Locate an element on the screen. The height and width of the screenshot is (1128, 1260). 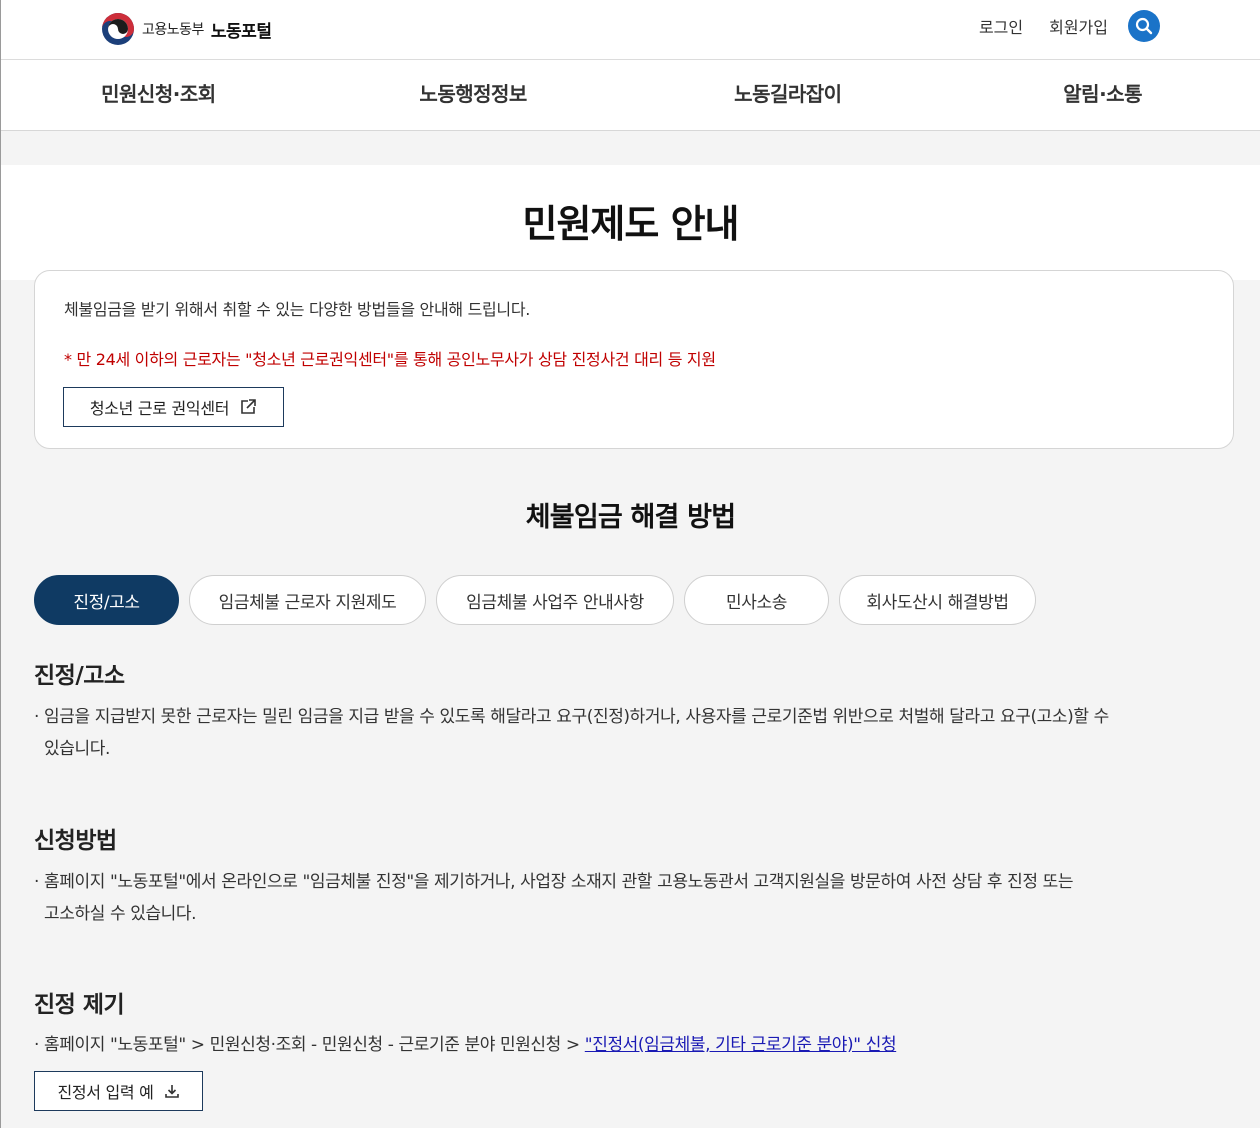
tab-worker-support: 임금체불 근로자 지원제도 is located at coordinates (307, 600).